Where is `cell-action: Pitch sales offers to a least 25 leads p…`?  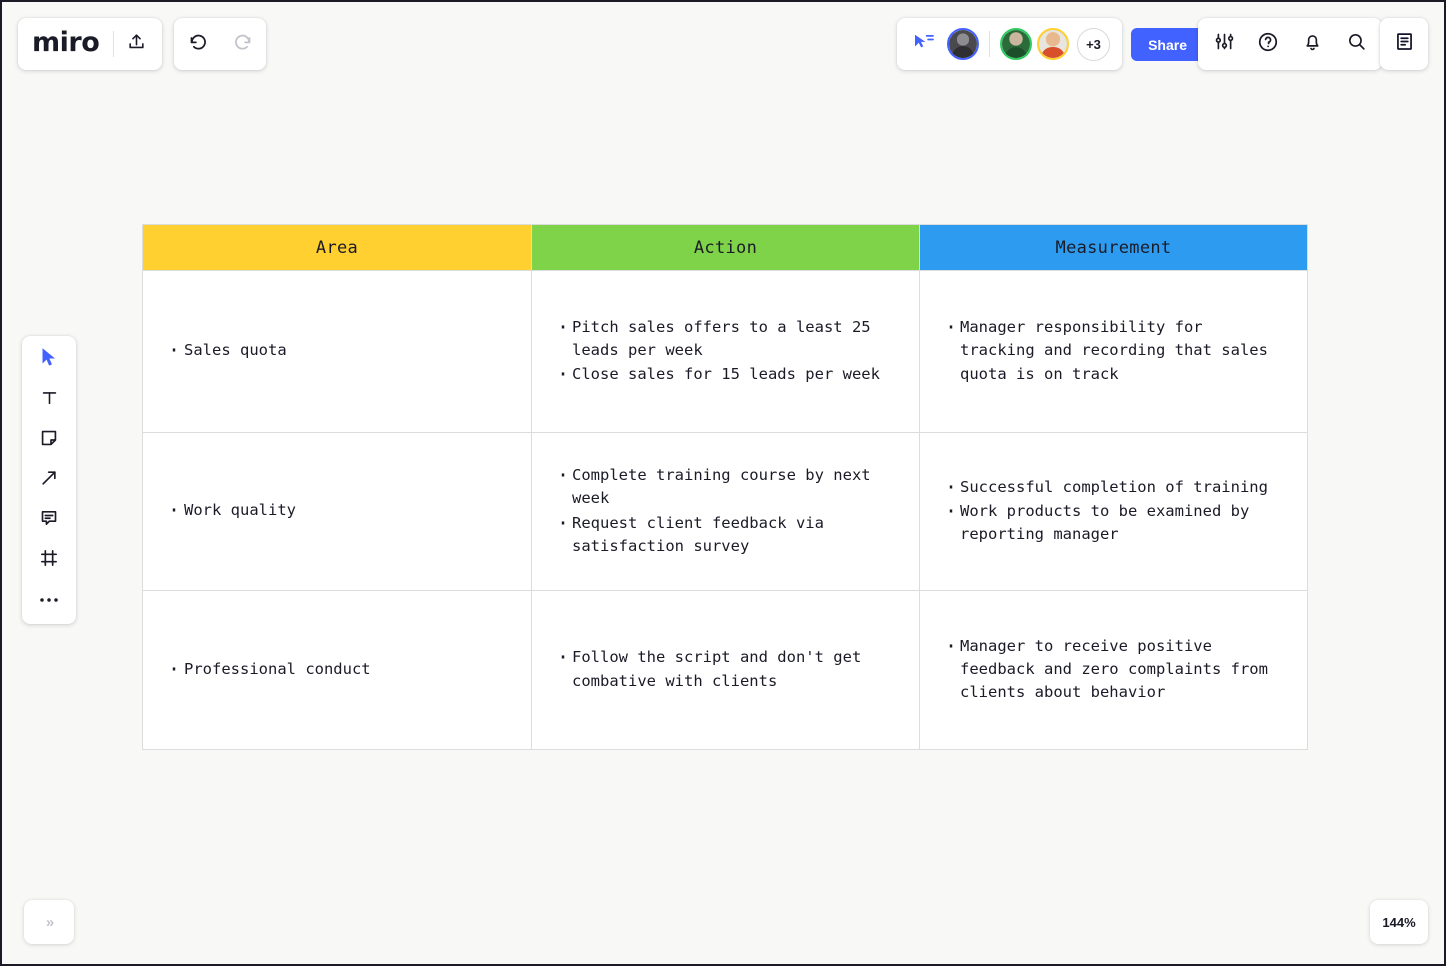
cell-action: Pitch sales offers to a least 25 leads p… is located at coordinates (725, 351).